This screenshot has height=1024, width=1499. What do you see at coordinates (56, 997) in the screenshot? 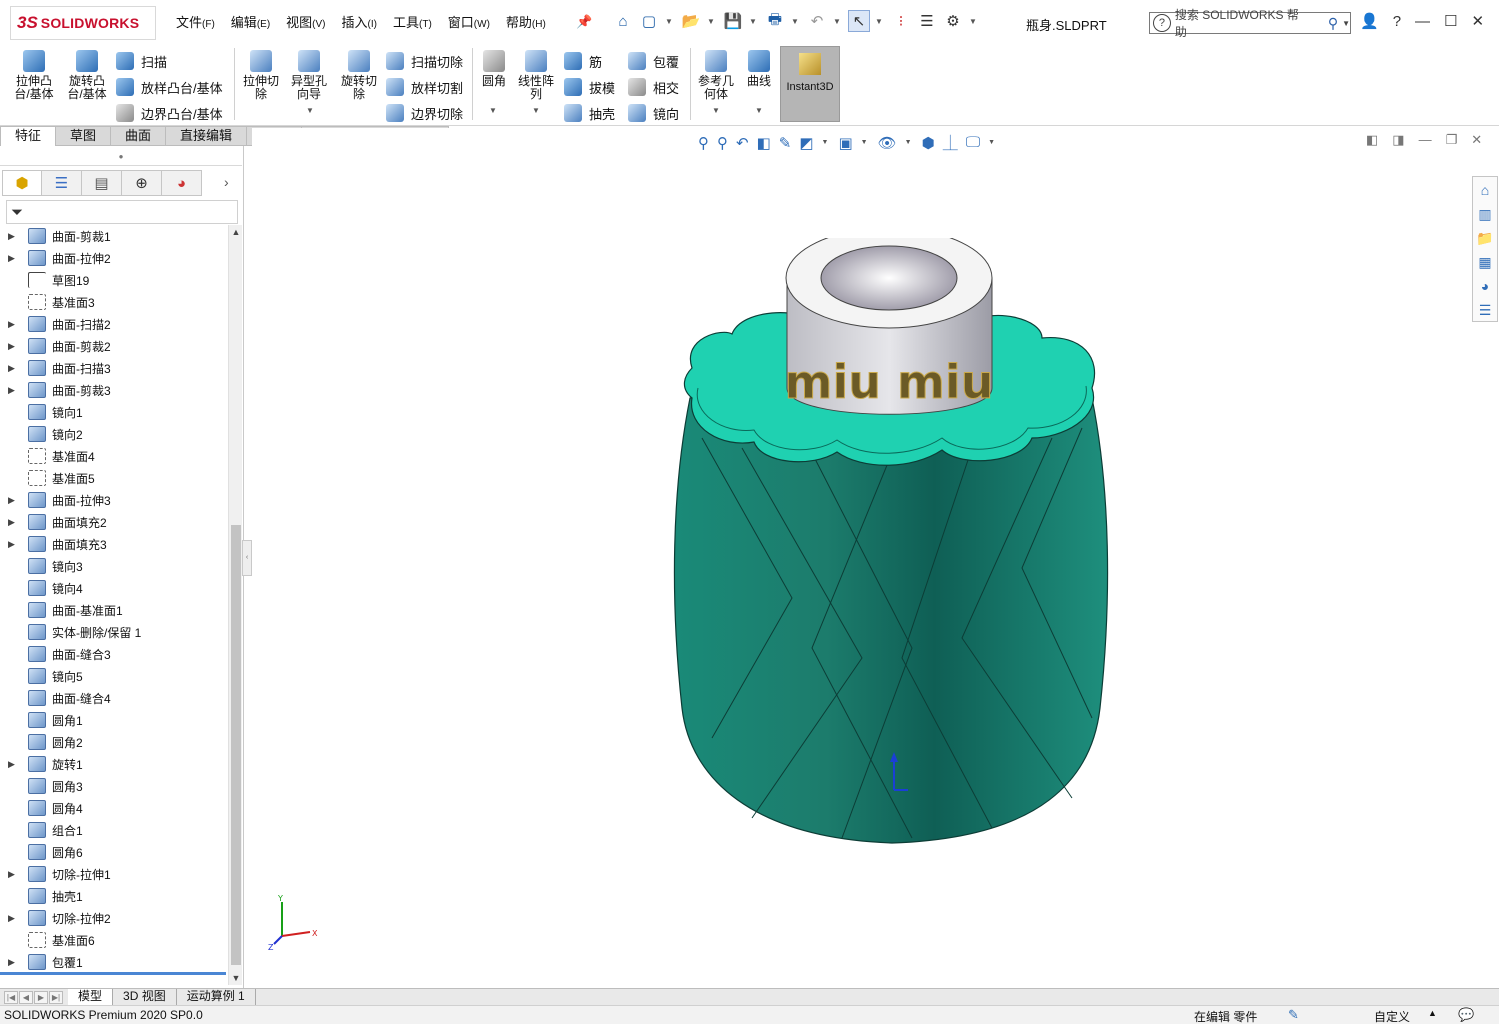
I see `last-tab-icon: ▶|` at bounding box center [56, 997].